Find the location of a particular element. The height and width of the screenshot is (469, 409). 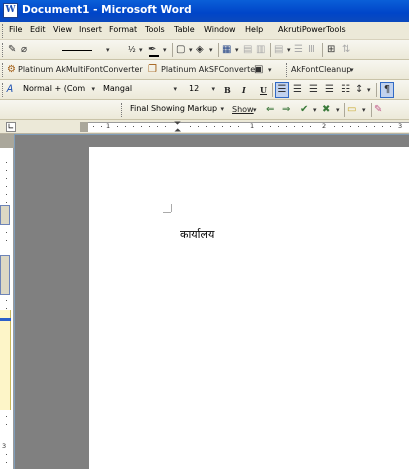

justify-icon: ☰ is located at coordinates (329, 90).